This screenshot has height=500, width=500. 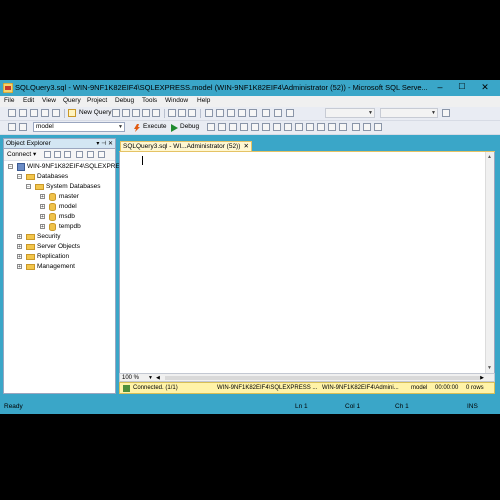 I want to click on tree-node-msdb: msdb, so click(x=67, y=216).